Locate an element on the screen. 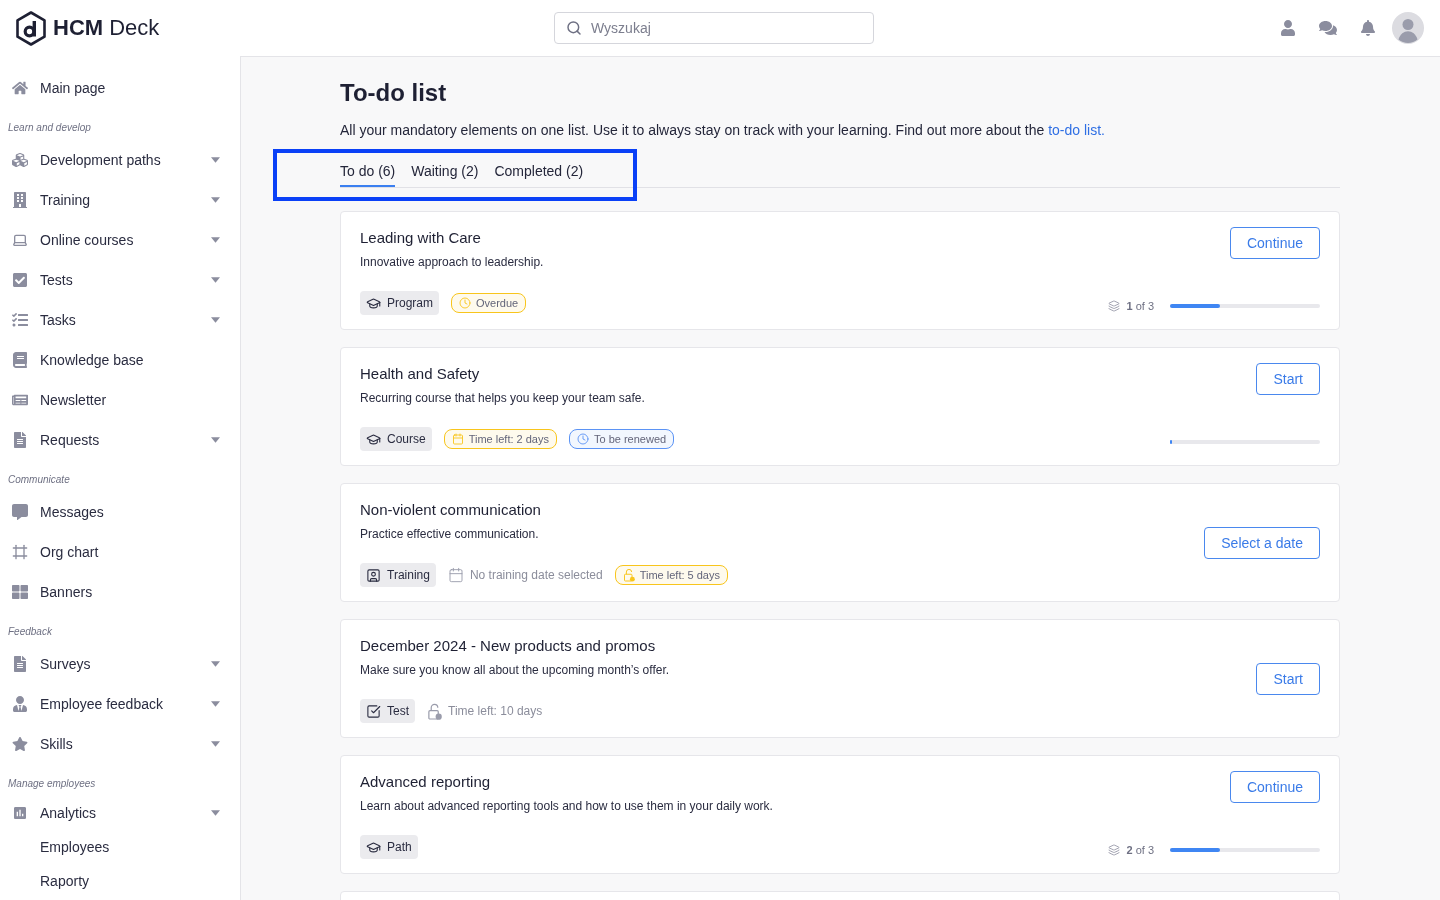  tag-label: Path is located at coordinates (399, 847).